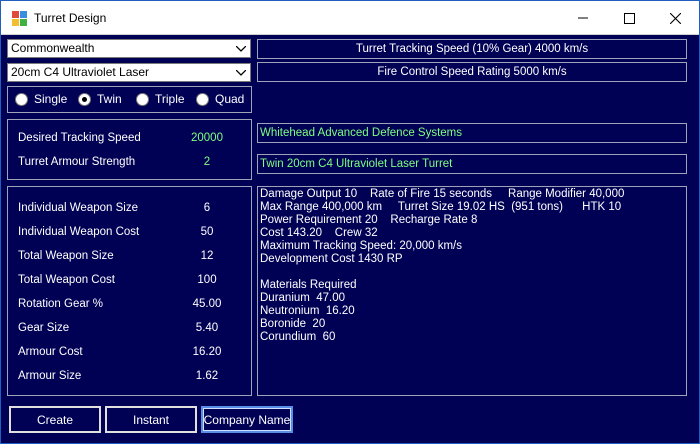 The height and width of the screenshot is (444, 700). What do you see at coordinates (51, 99) in the screenshot?
I see `radio-single-label: Single` at bounding box center [51, 99].